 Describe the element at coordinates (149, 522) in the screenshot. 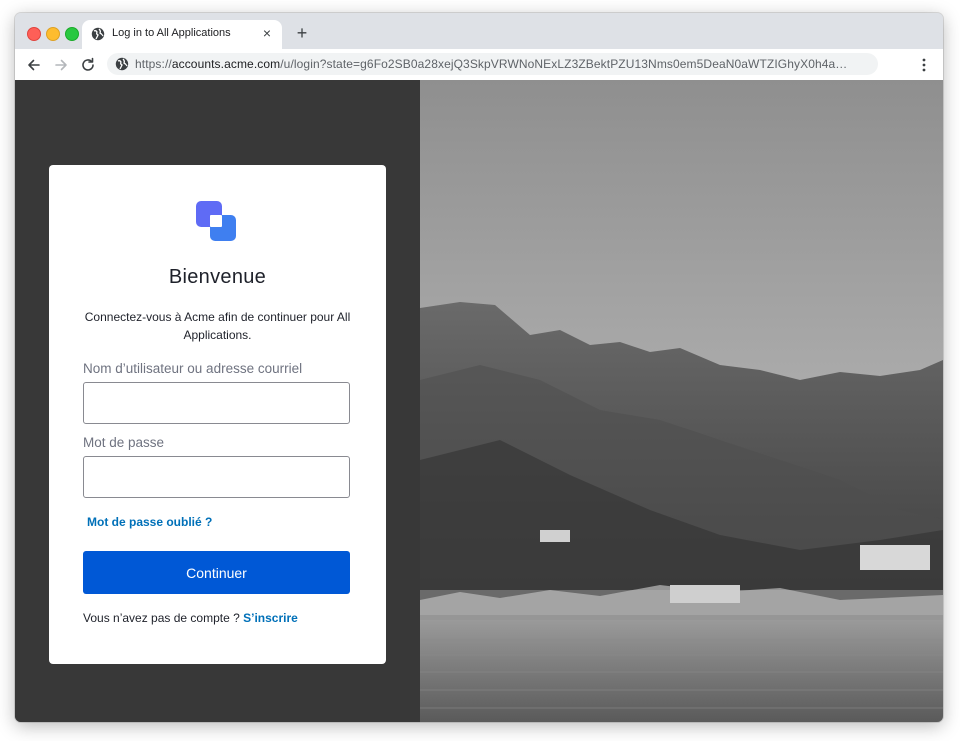

I see `forgot-password-link: Mot de passe oublié ?` at that location.